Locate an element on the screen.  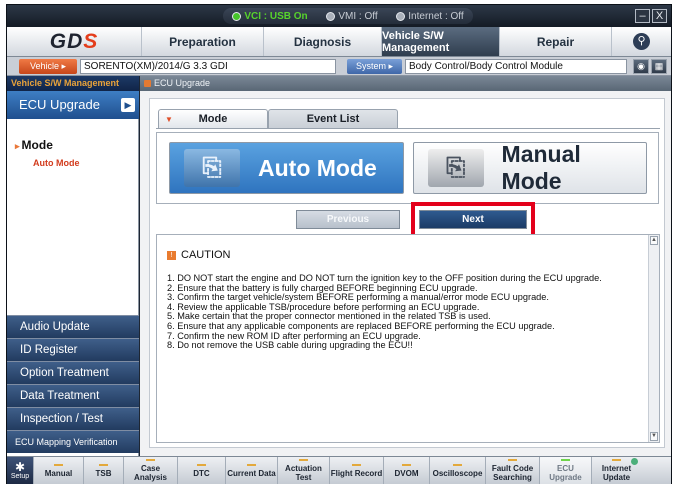
tool-ecu-upgrade: ECU Upgrade is located at coordinates (565, 470).